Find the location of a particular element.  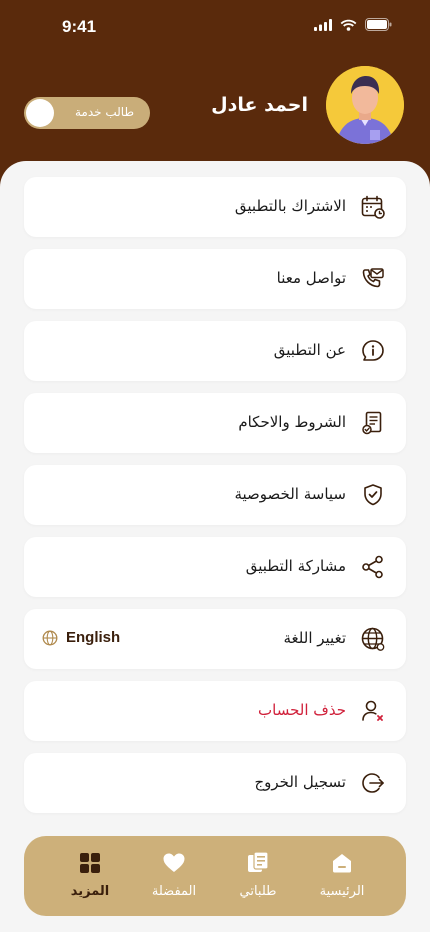

menu-item-logout: تسجيل الخروج is located at coordinates (215, 783).